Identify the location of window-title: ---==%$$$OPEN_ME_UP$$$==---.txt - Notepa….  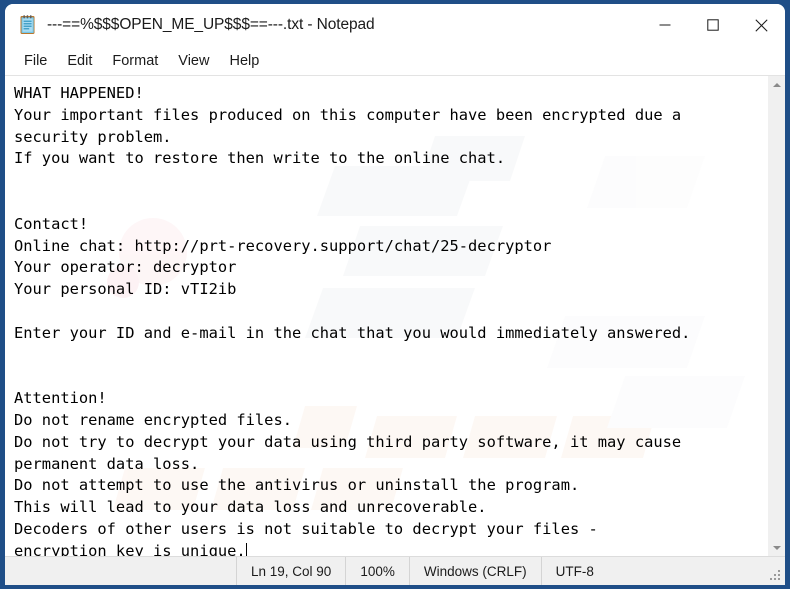
(211, 24).